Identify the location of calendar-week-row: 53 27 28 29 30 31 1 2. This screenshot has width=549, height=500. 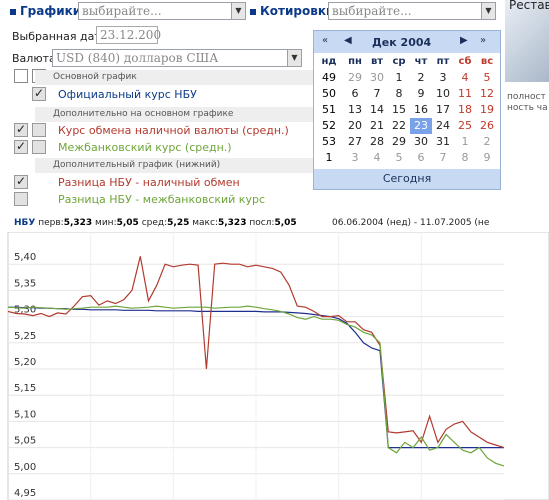
(407, 142).